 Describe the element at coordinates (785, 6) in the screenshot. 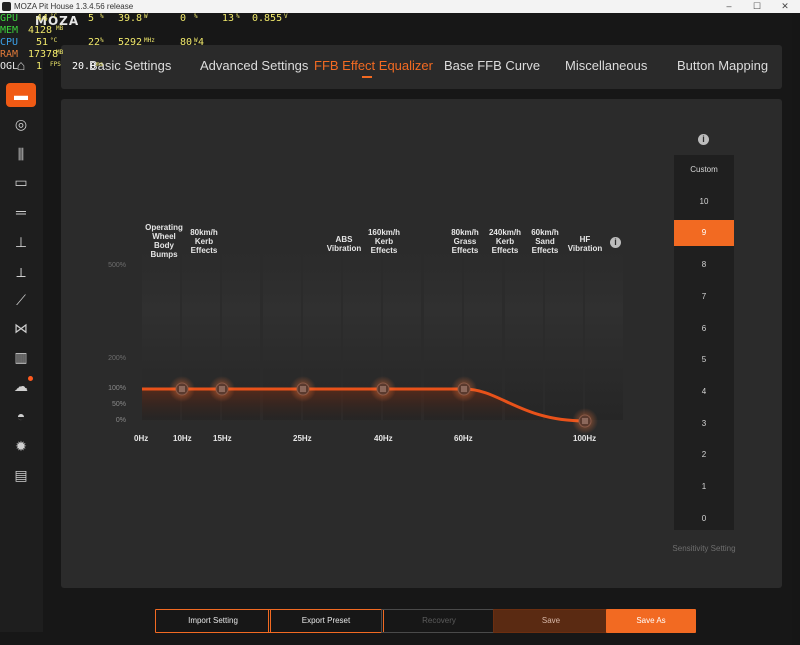

I see `close-icon: ✕` at that location.